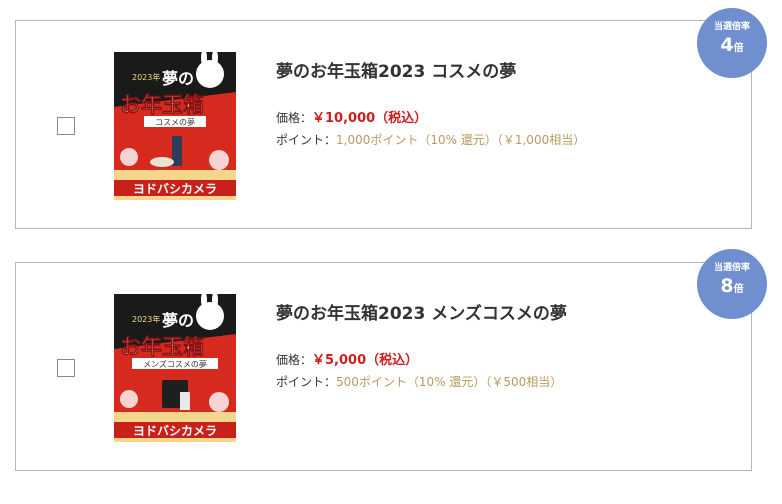 The image size is (782, 504). I want to click on price-value: ￥10,000（税込）, so click(370, 118).